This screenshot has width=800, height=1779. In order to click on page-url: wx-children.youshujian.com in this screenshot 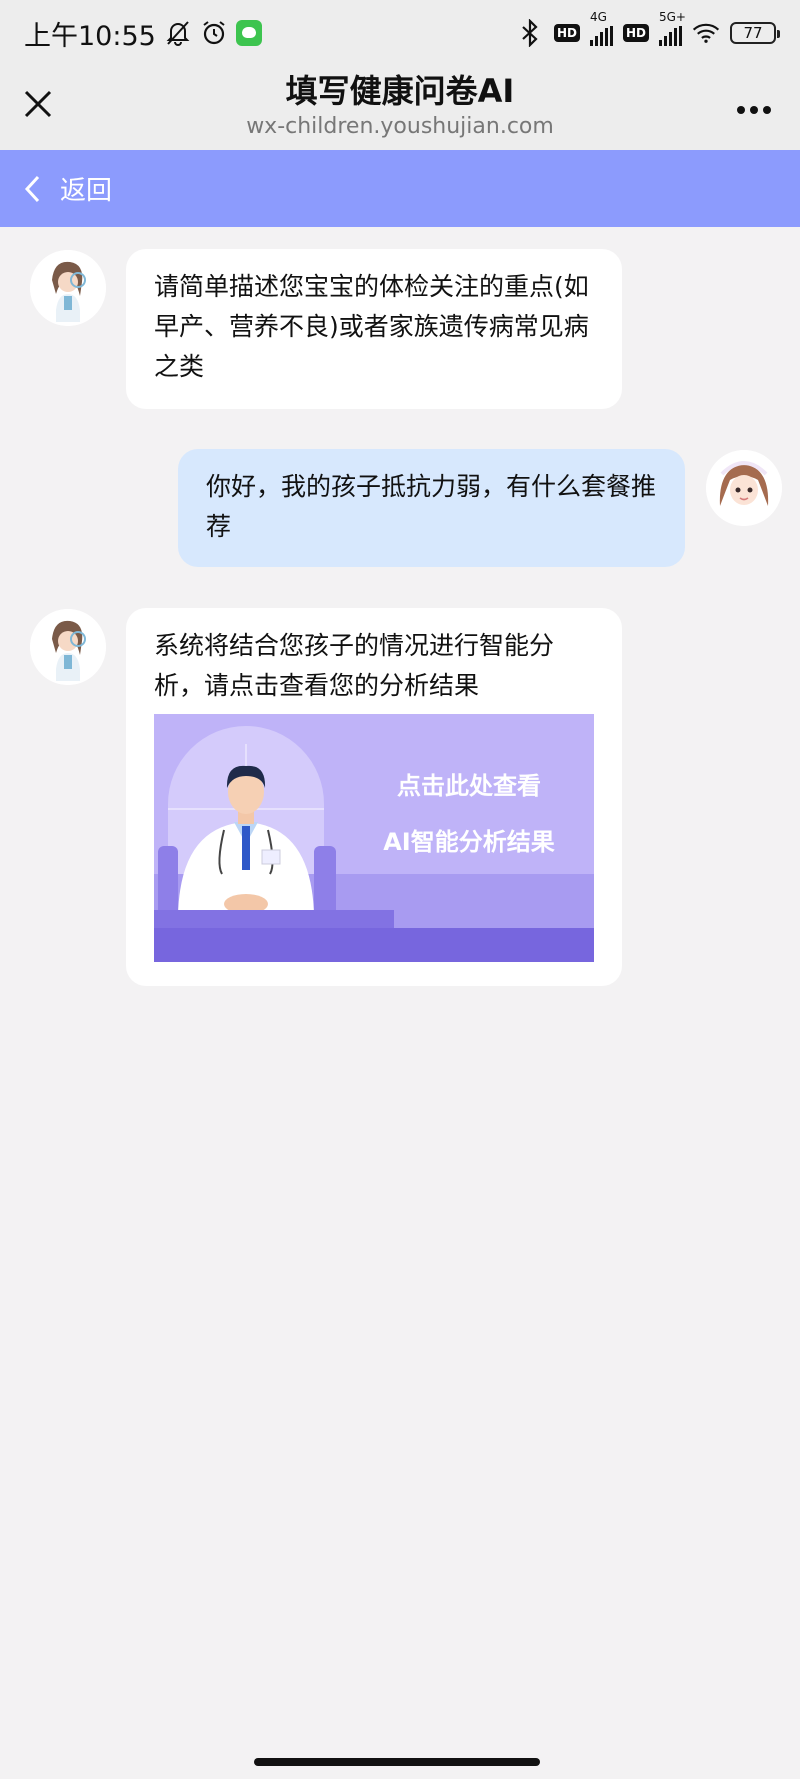, I will do `click(400, 126)`.